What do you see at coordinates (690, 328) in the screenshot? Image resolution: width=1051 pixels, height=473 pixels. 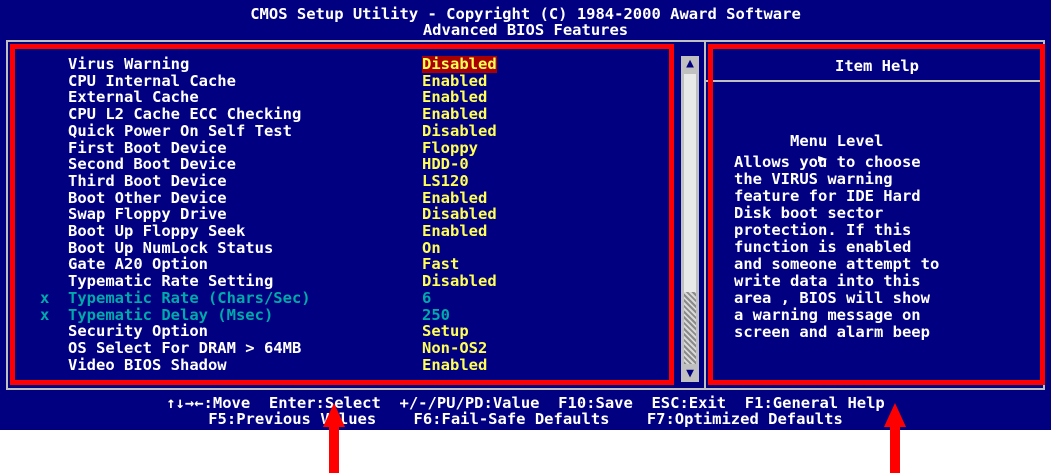 I see `scrollbar-thumb` at bounding box center [690, 328].